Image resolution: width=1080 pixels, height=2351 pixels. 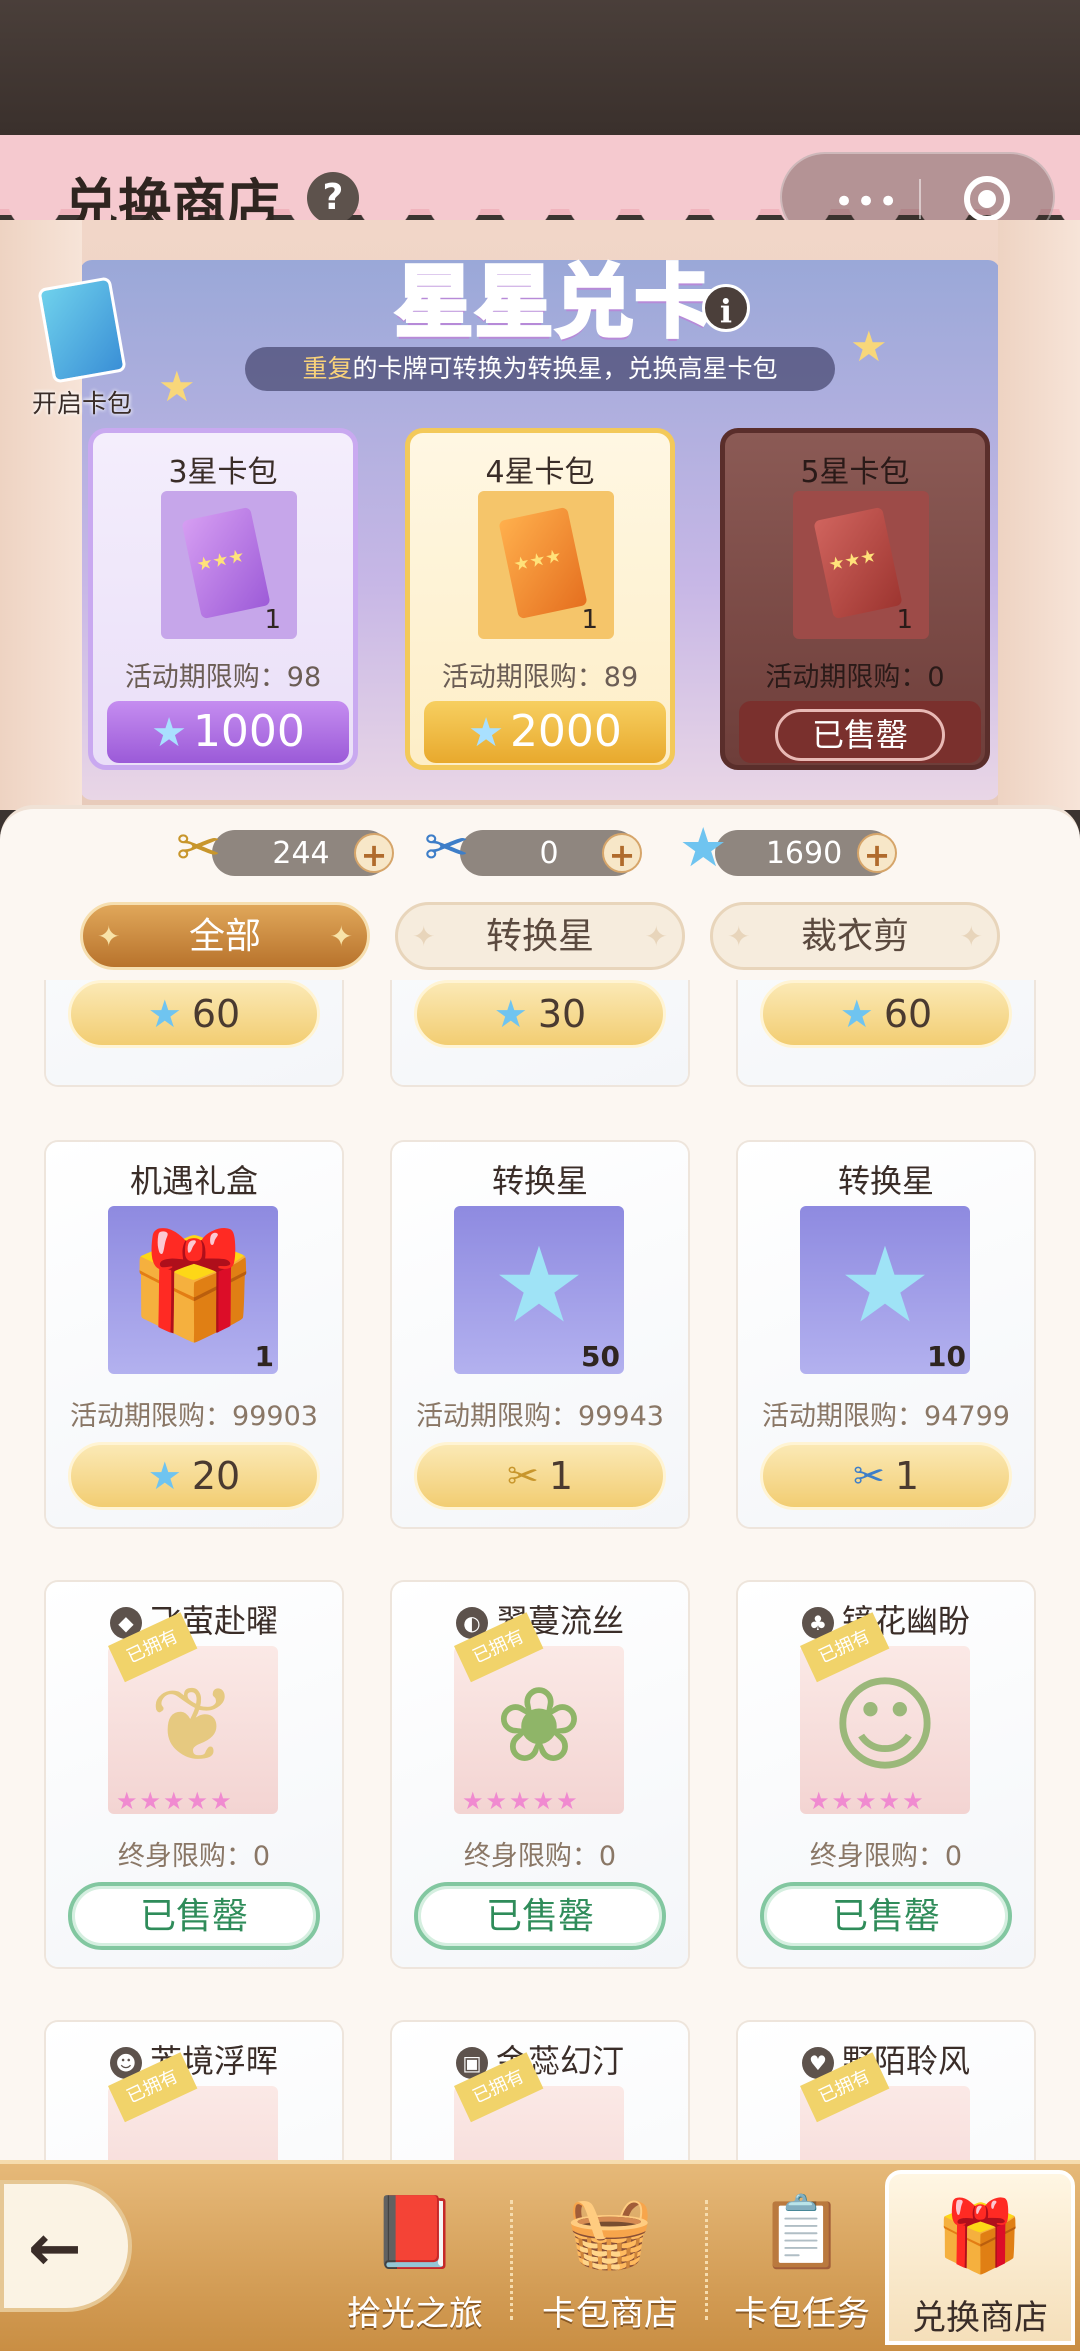 I want to click on pack-limit: 活动期限购：89, so click(x=540, y=677).